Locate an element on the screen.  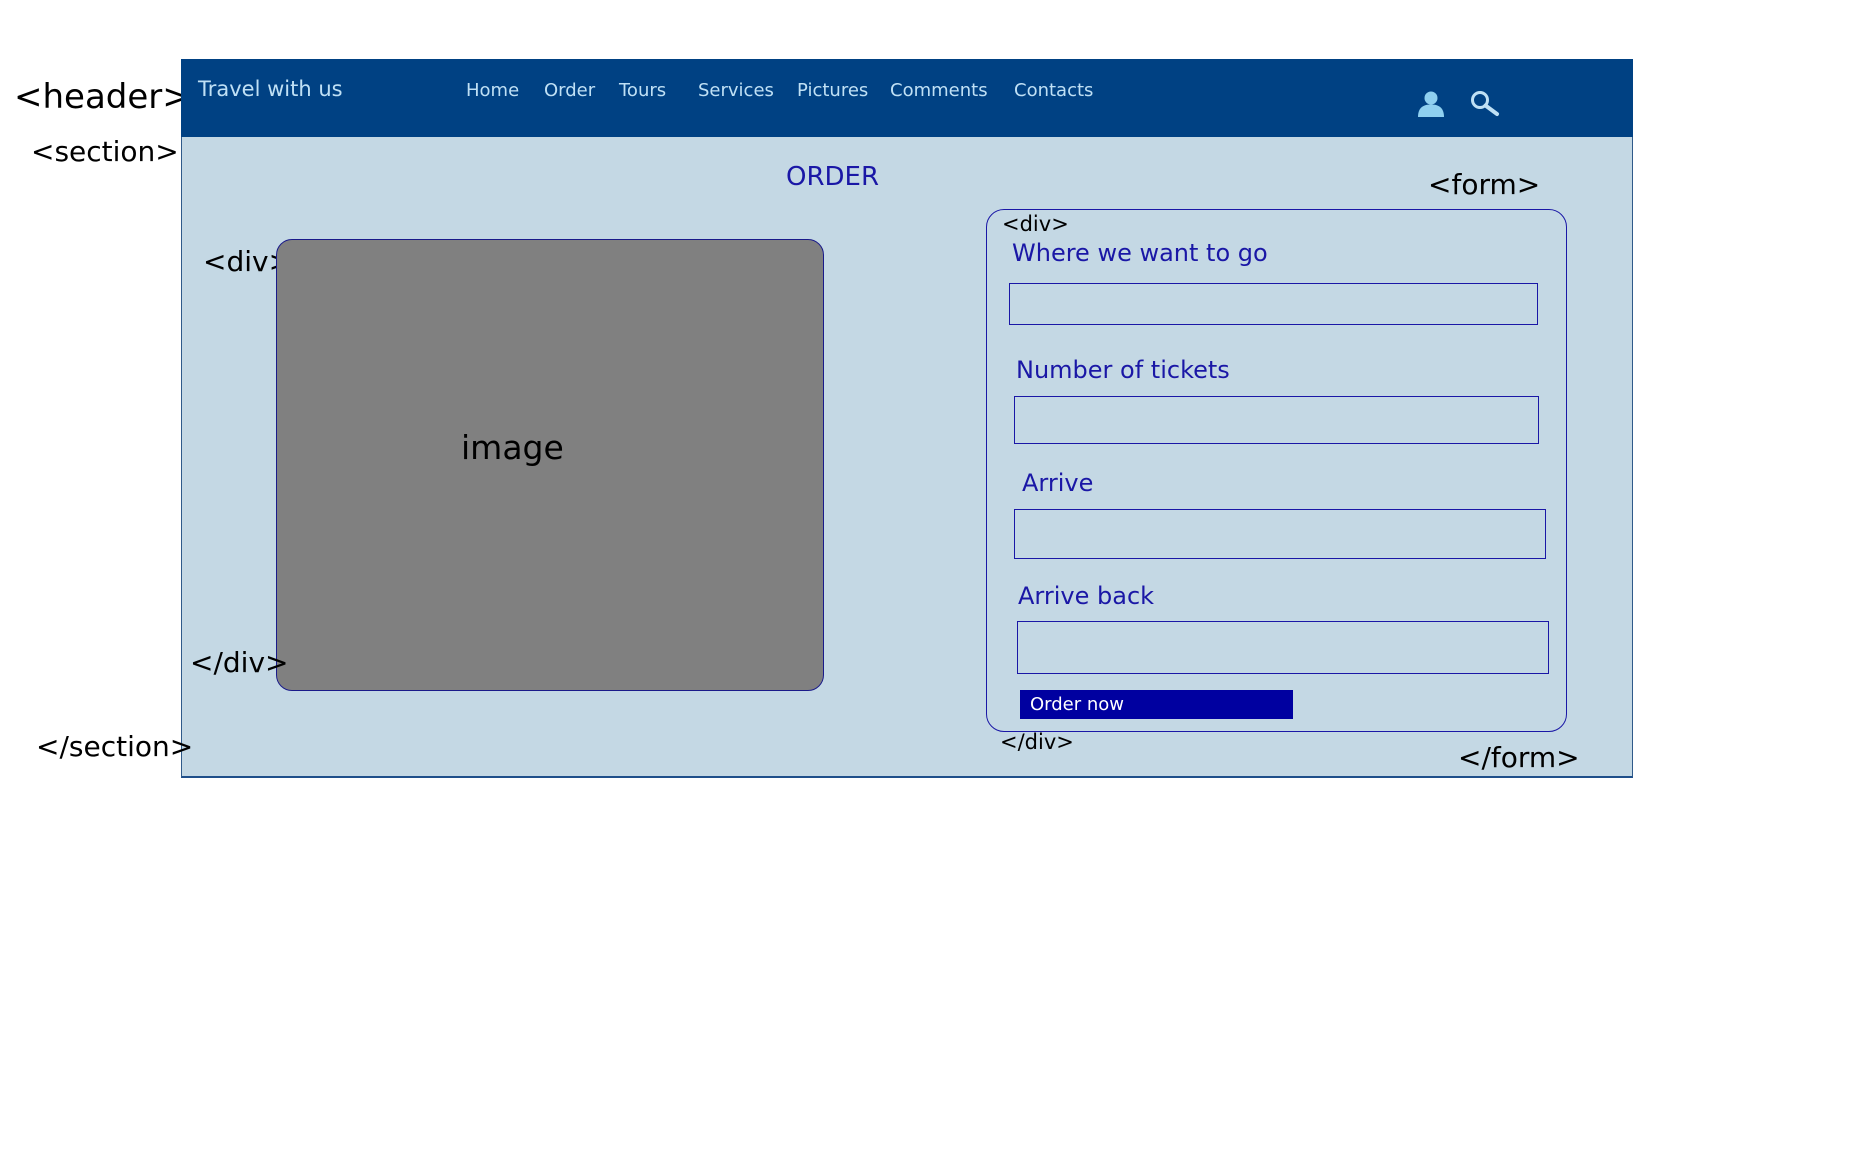
form-open-annotation: <form> is located at coordinates (1484, 184).